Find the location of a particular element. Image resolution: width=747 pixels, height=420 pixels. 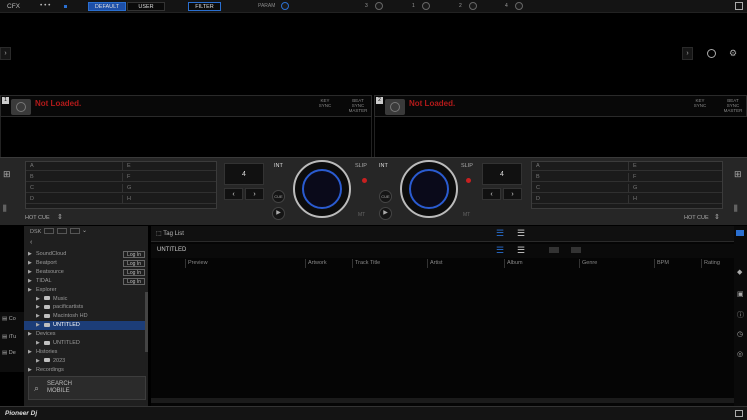

column-rating: Rating is located at coordinates (717, 263).